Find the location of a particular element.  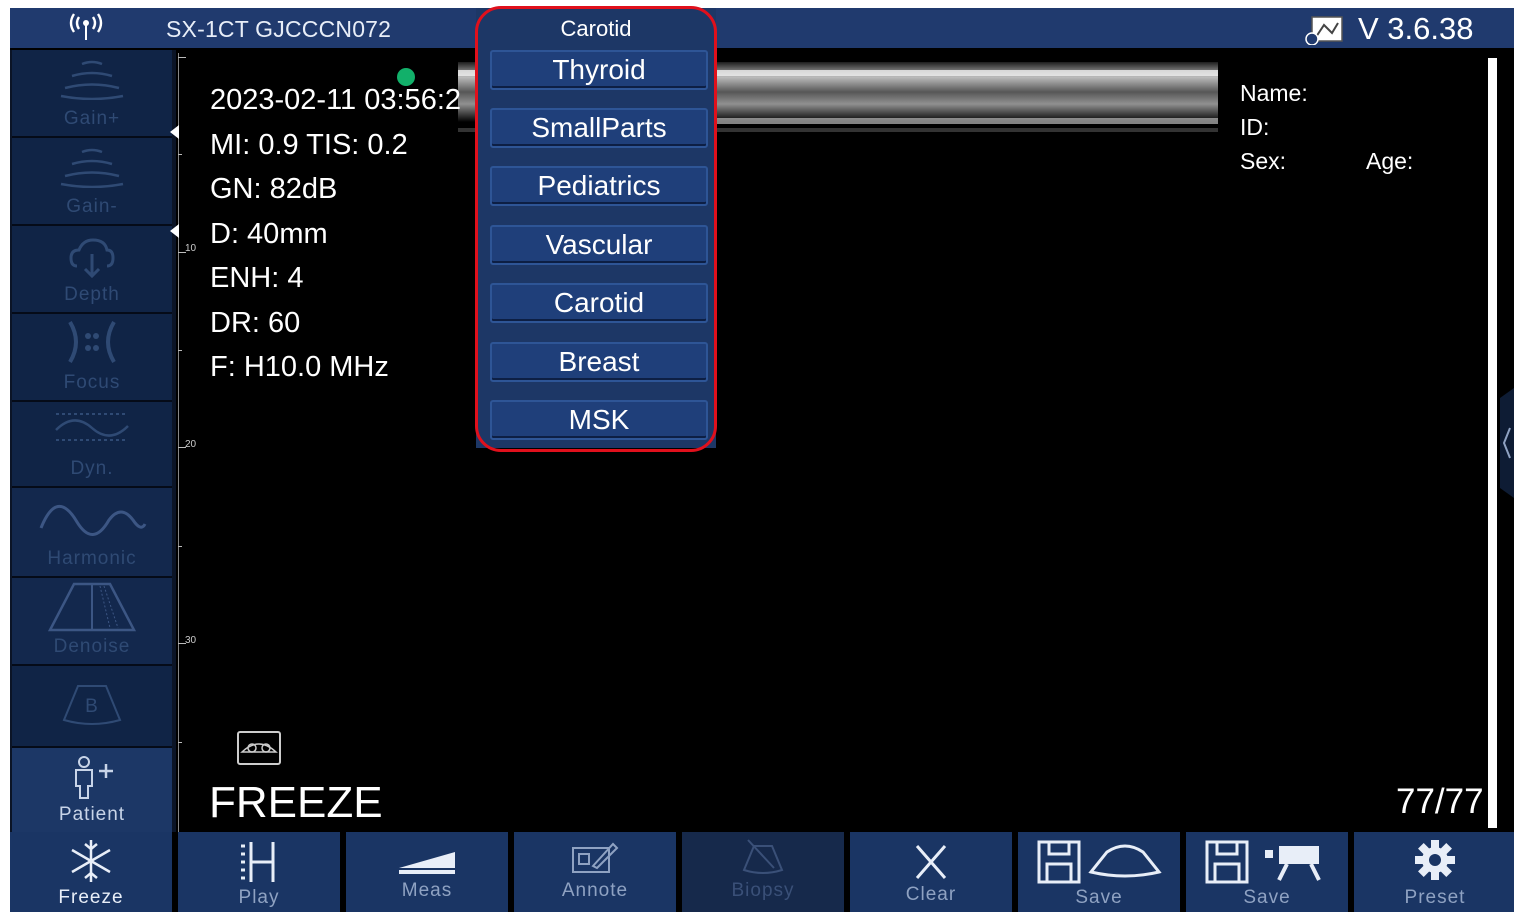

patient-button: Patient is located at coordinates (92, 791).